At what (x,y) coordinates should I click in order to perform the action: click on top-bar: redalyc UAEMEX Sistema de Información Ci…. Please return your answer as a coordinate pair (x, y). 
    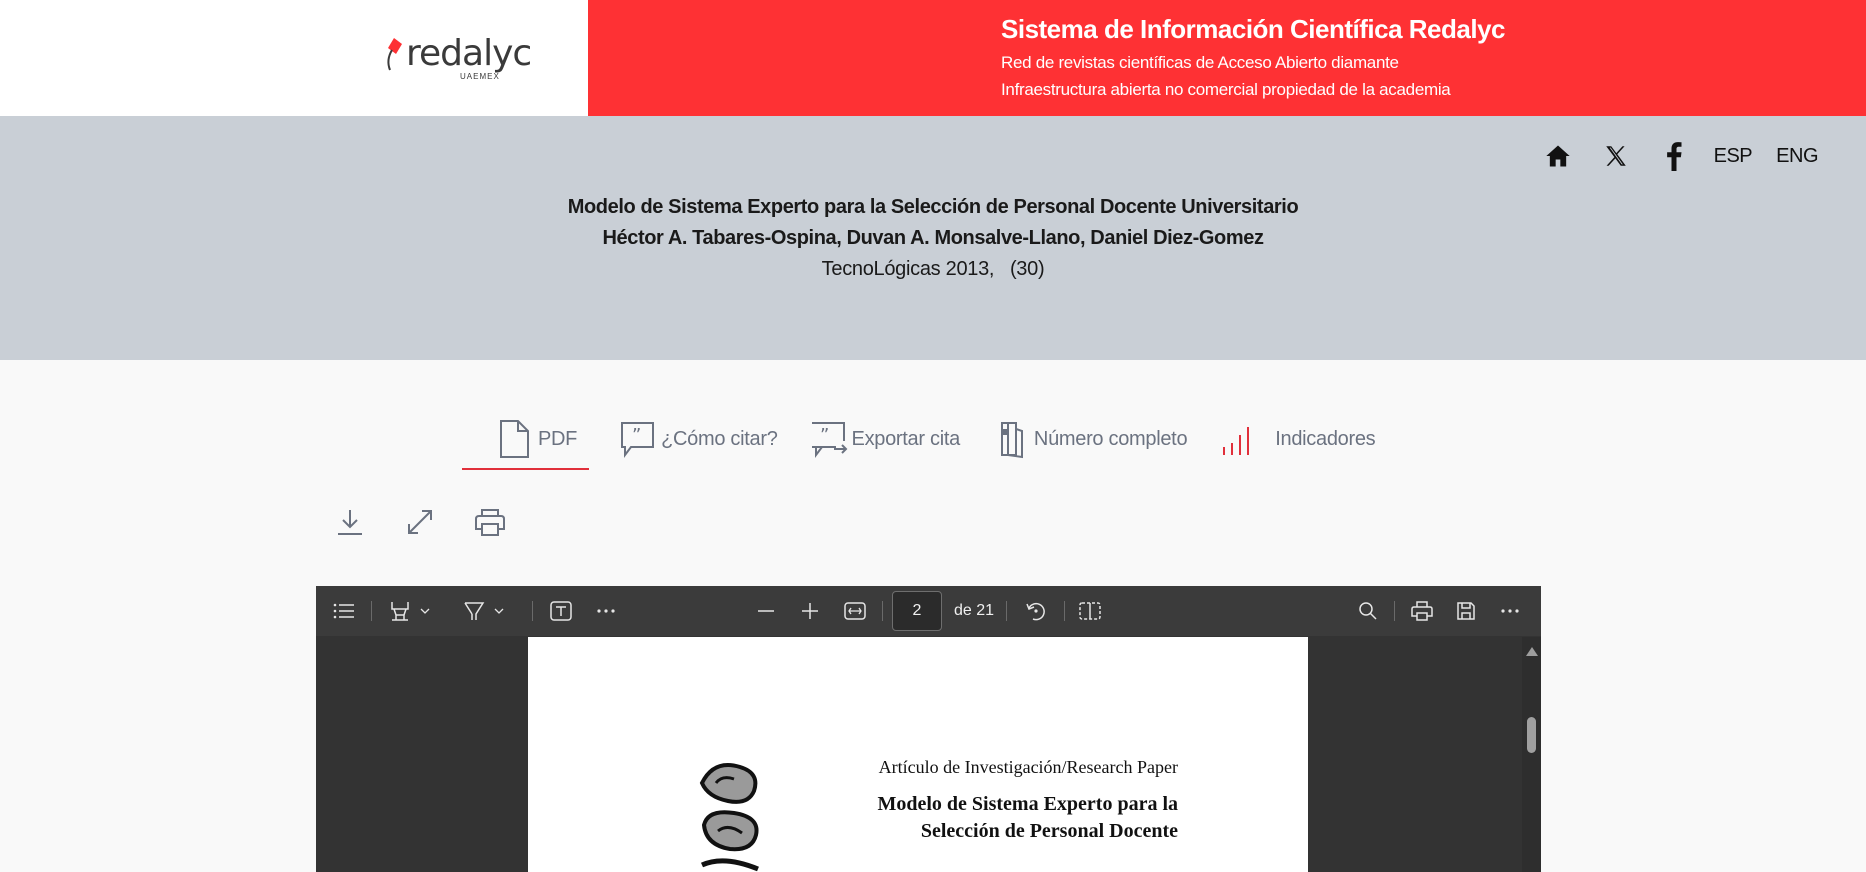
    Looking at the image, I should click on (933, 58).